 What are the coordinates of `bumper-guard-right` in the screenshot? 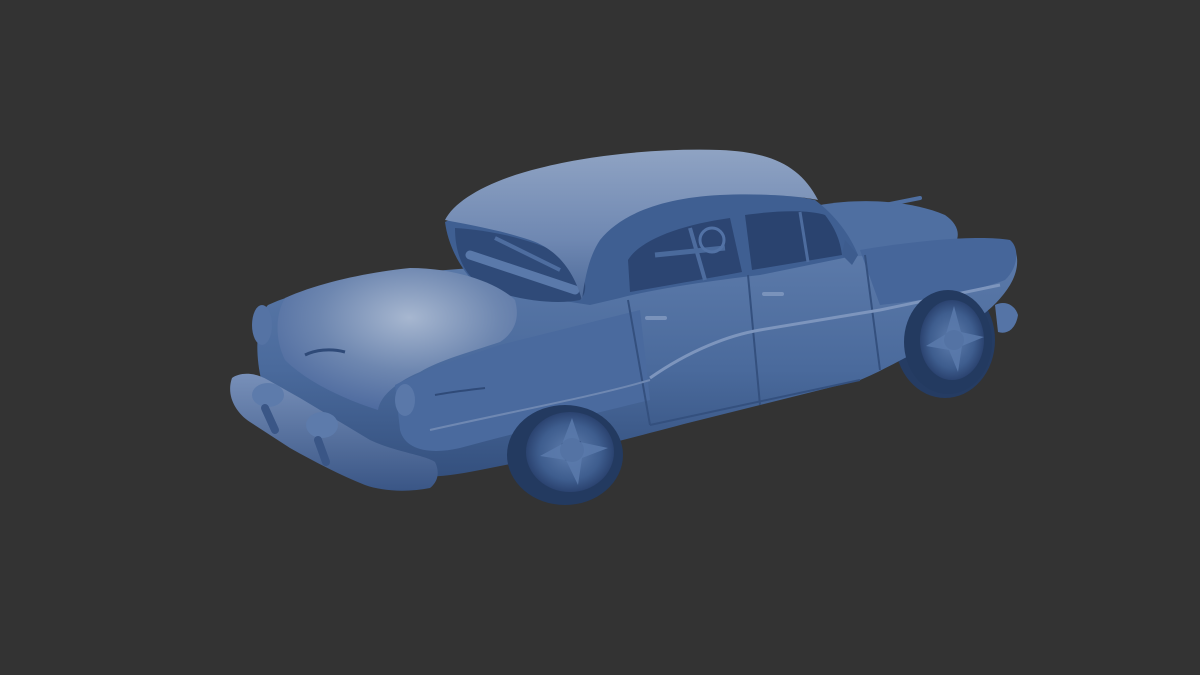 It's located at (322, 425).